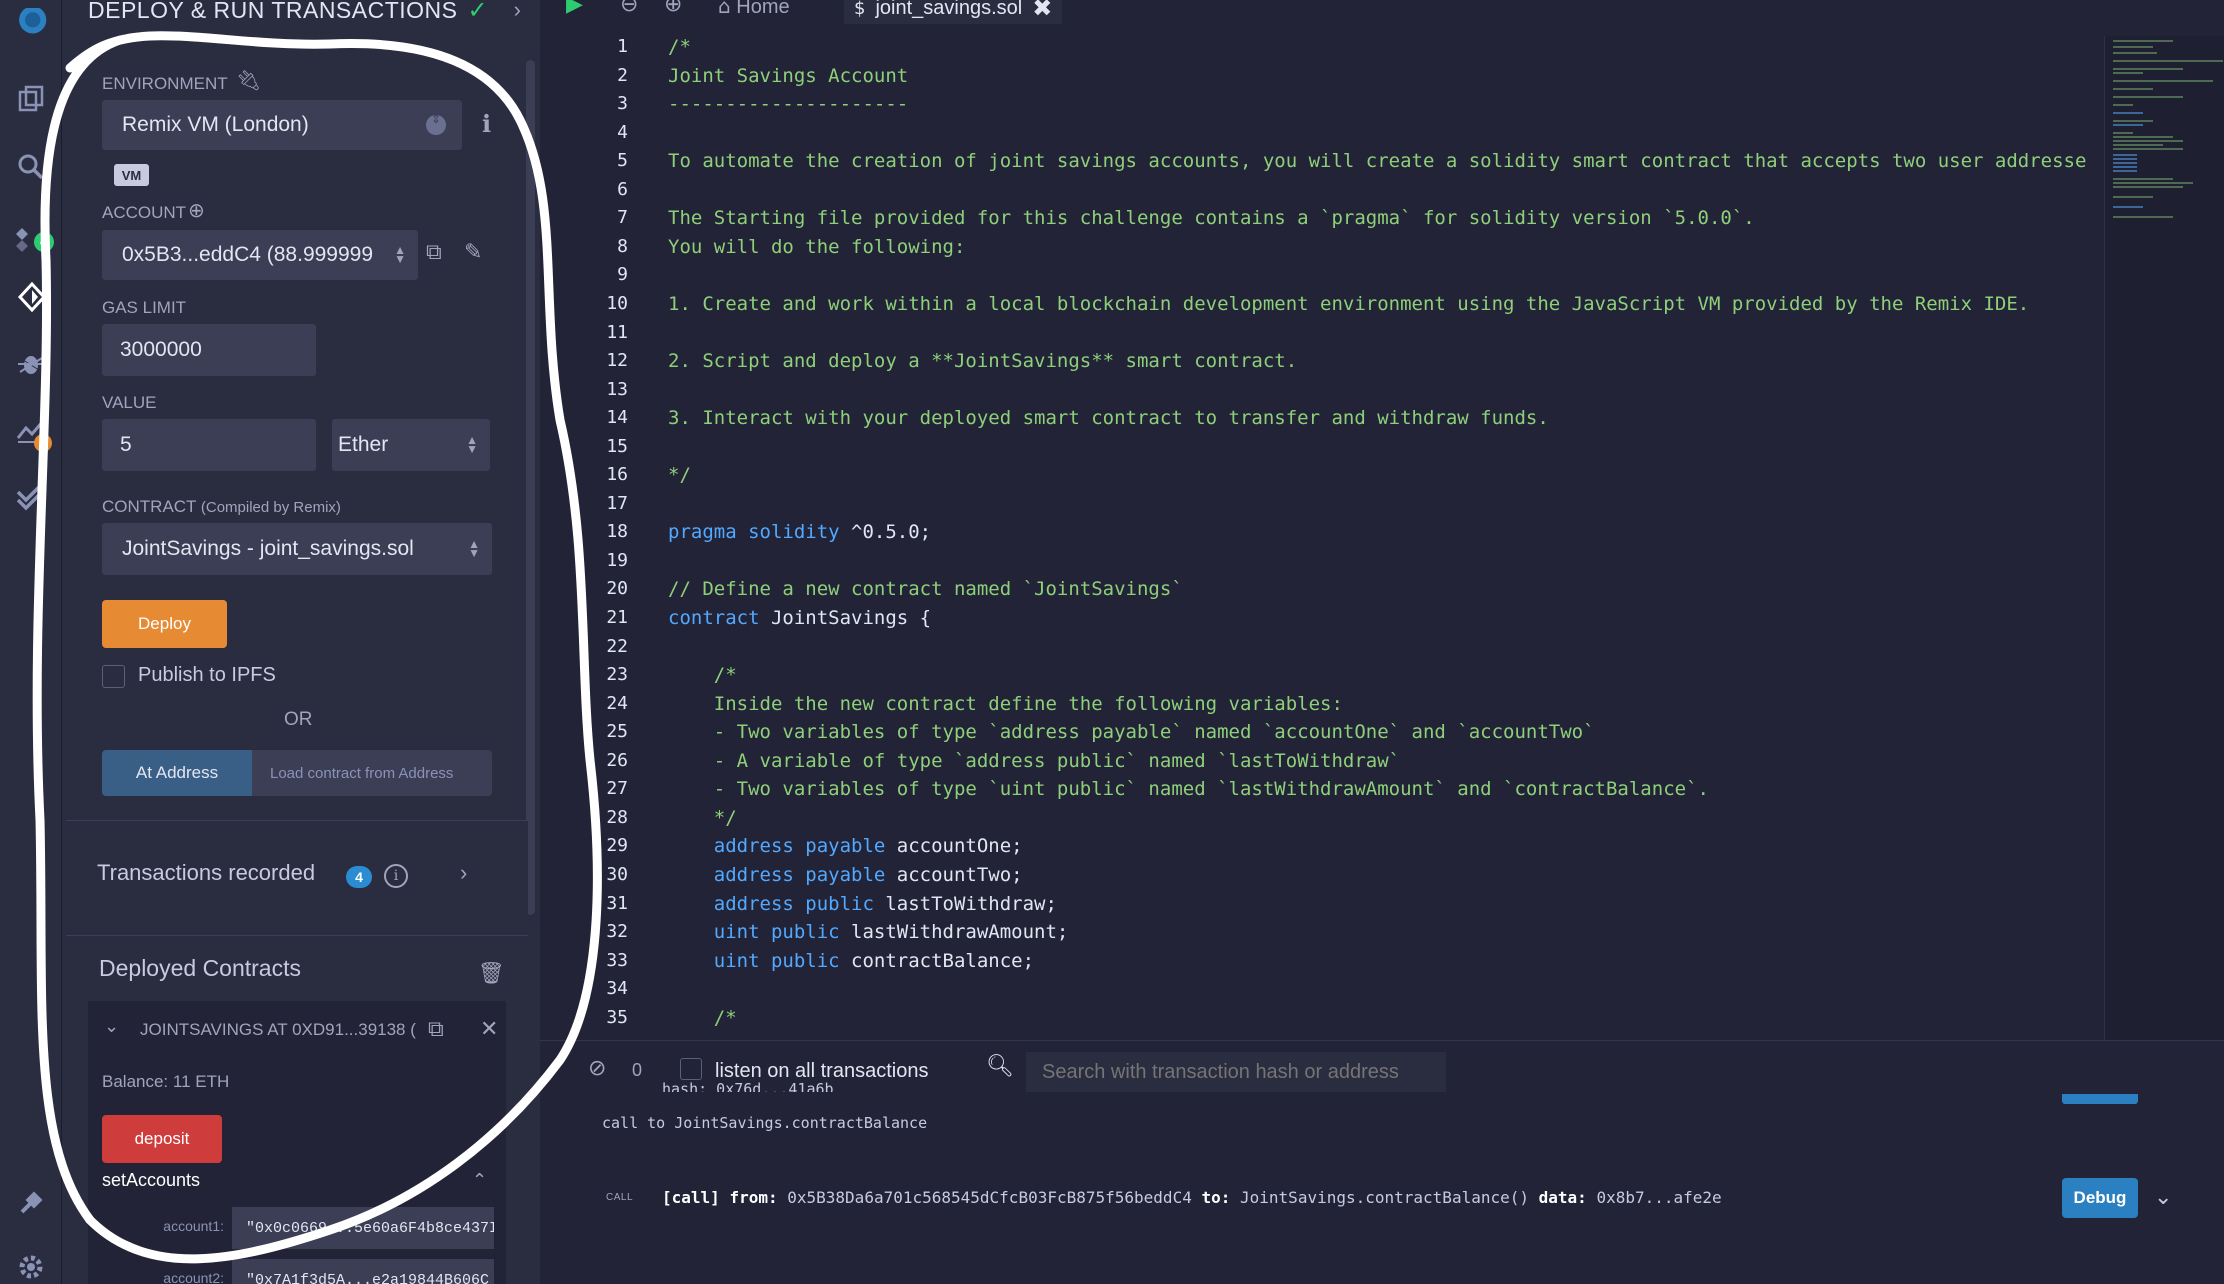 The width and height of the screenshot is (2224, 1284). Describe the element at coordinates (629, 8) in the screenshot. I see `zoom-out-icon: ⊖` at that location.